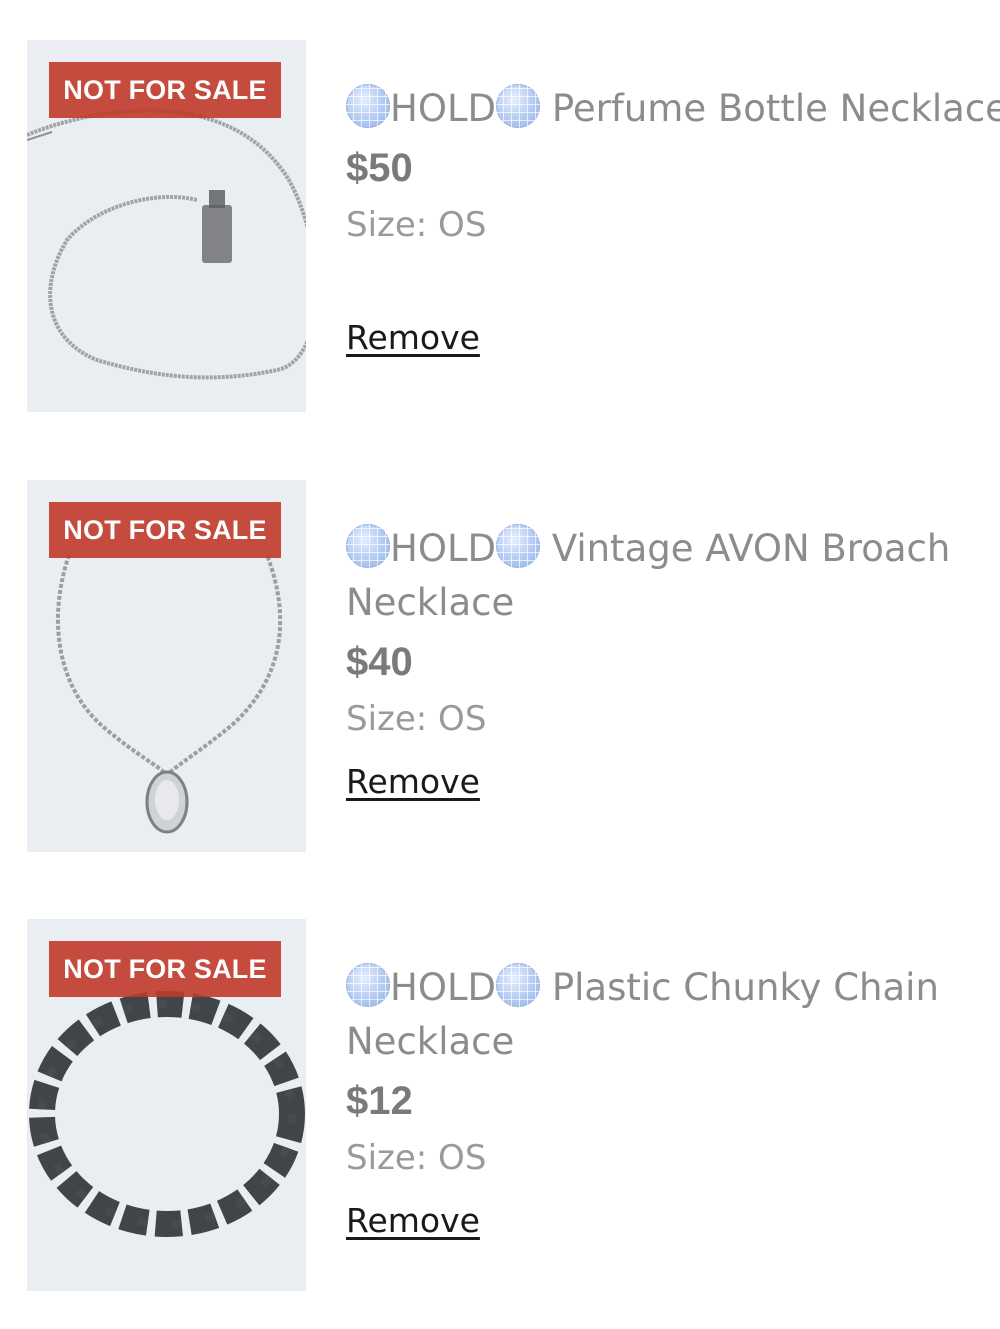 The height and width of the screenshot is (1329, 1000). Describe the element at coordinates (379, 168) in the screenshot. I see `item-price: $50` at that location.